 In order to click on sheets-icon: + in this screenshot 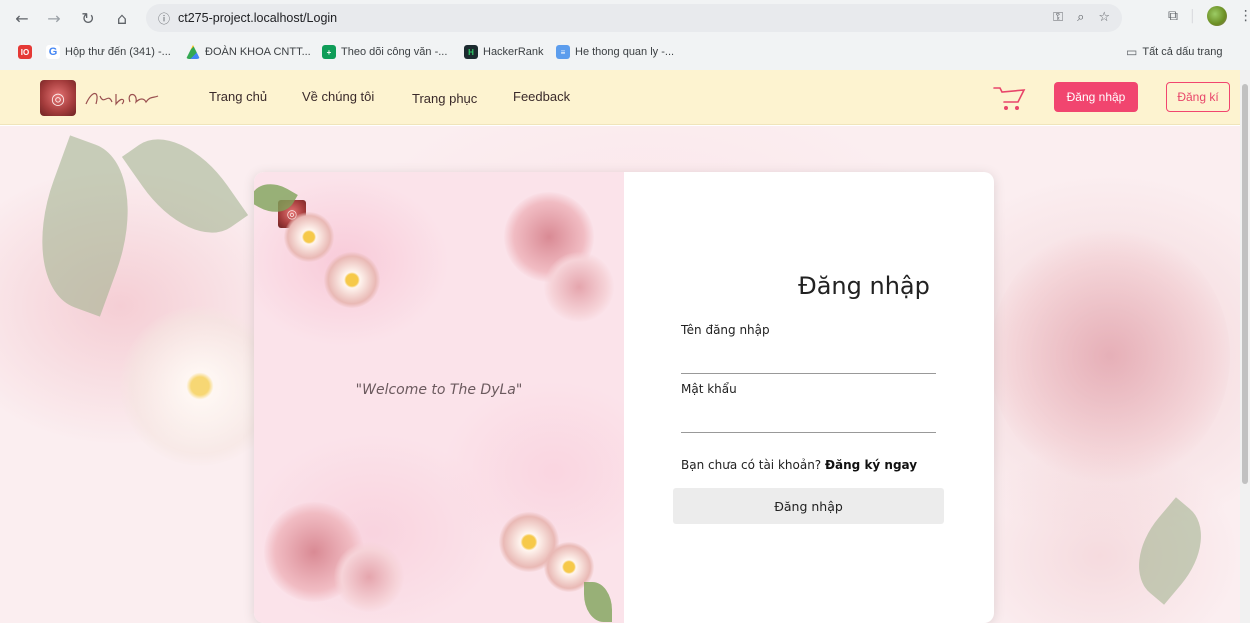, I will do `click(329, 52)`.